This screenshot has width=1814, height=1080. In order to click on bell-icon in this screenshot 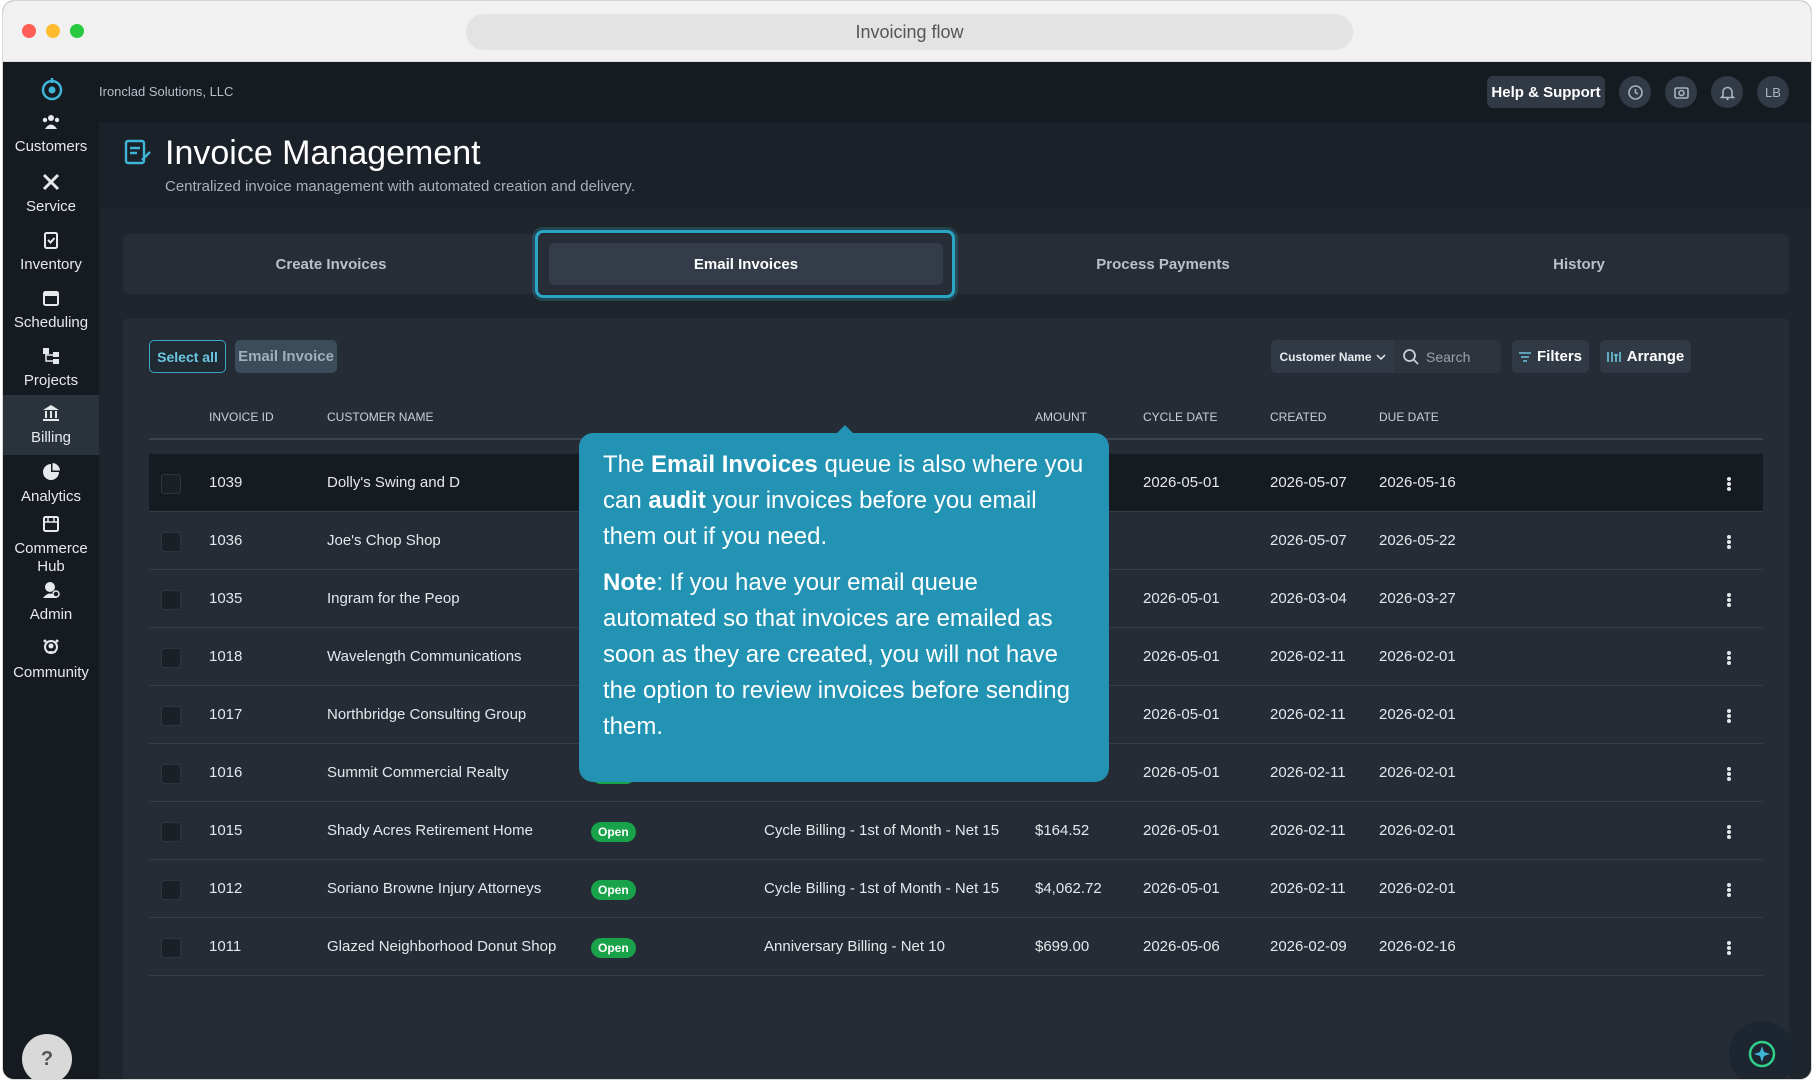, I will do `click(1727, 93)`.